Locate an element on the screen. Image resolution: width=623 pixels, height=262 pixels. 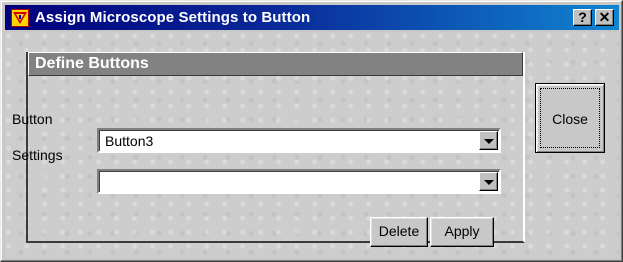
button-select: Button3 is located at coordinates (299, 140).